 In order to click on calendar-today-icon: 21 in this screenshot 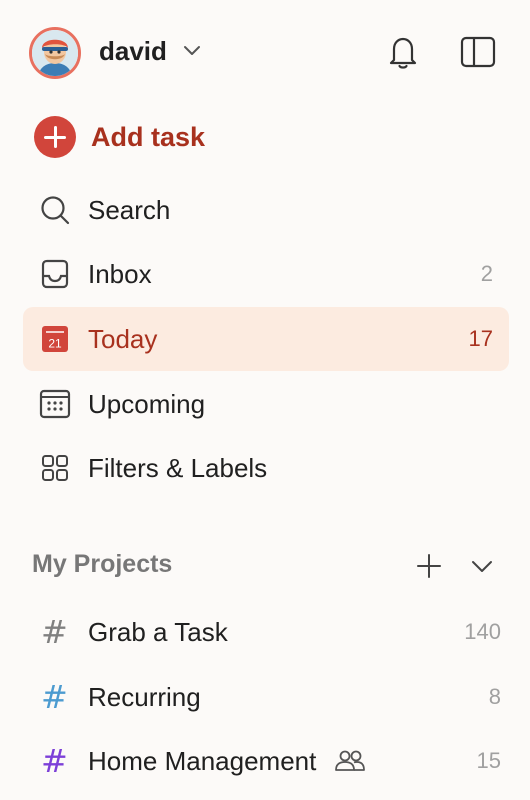, I will do `click(55, 339)`.